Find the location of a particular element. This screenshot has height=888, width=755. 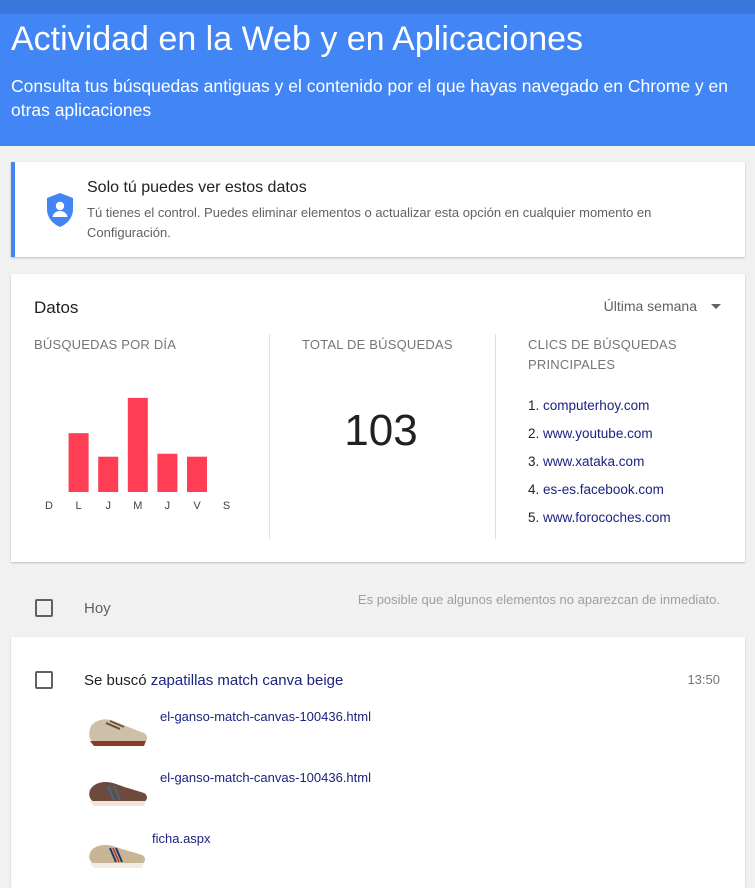

shield-user-icon is located at coordinates (60, 210).